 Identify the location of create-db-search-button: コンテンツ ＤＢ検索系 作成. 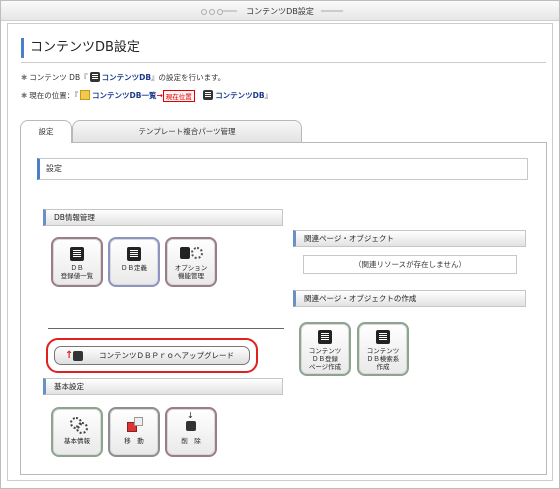
(383, 349).